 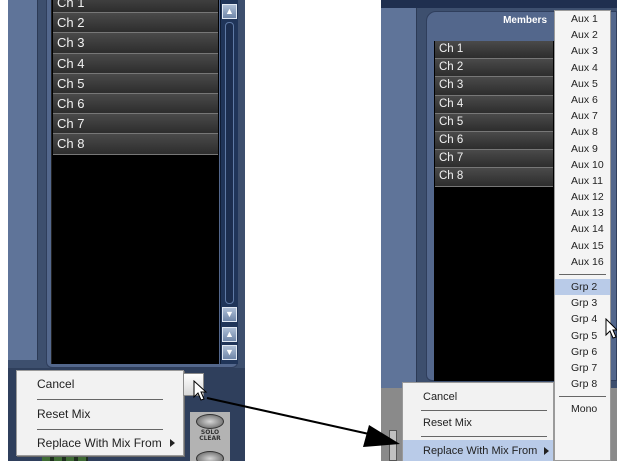 I want to click on callout-arrow, so click(x=303, y=422).